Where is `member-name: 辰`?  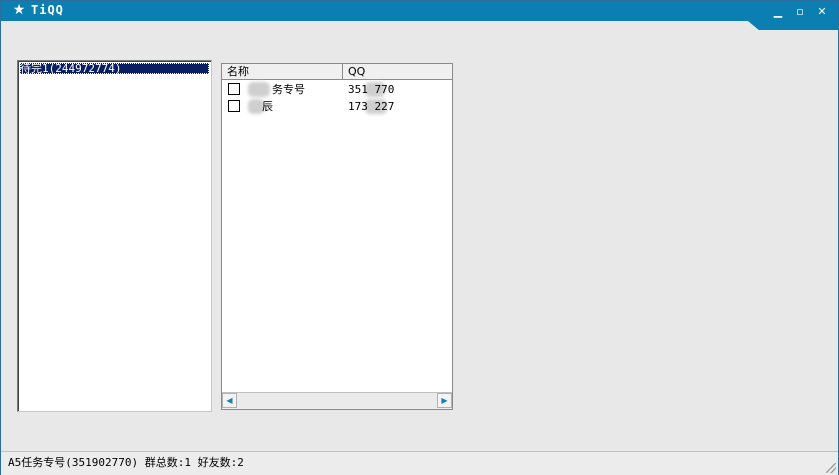
member-name: 辰 is located at coordinates (267, 106).